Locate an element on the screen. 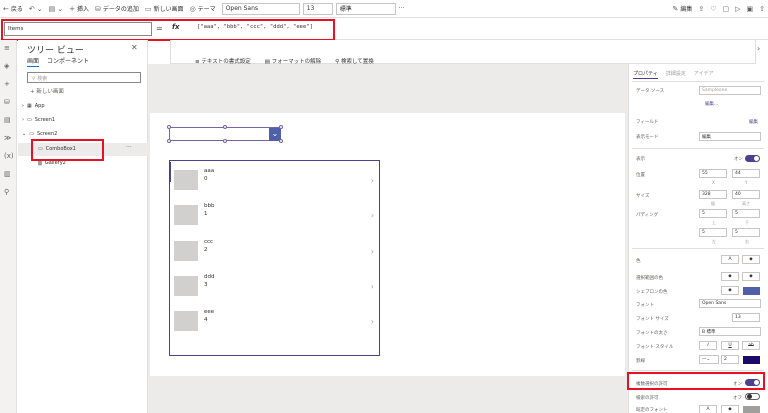 Image resolution: width=768 pixels, height=413 pixels. formula-input: ["aaa", "bbb", "ccc", "ddd", "eee"] is located at coordinates (255, 31).